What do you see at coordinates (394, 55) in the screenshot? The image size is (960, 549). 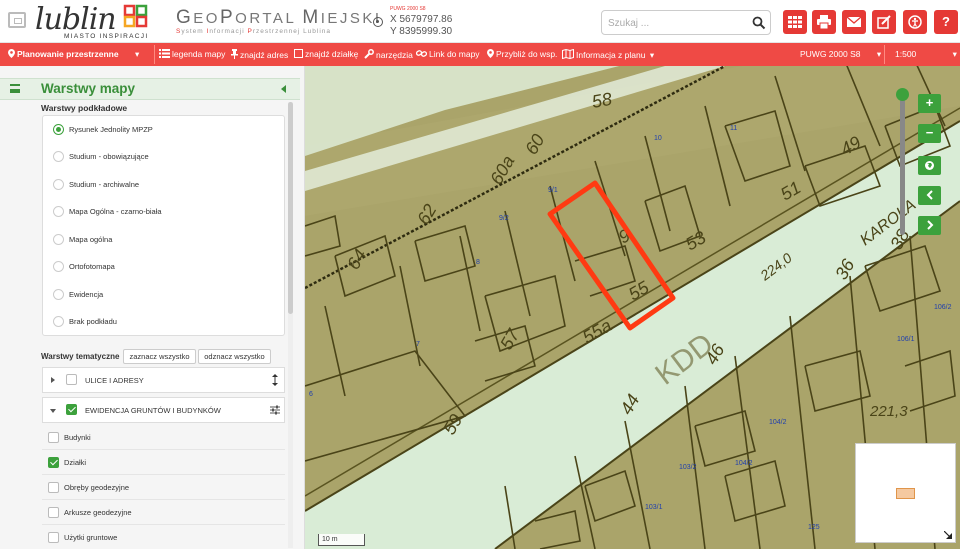 I see `tools-label: narzędzia` at bounding box center [394, 55].